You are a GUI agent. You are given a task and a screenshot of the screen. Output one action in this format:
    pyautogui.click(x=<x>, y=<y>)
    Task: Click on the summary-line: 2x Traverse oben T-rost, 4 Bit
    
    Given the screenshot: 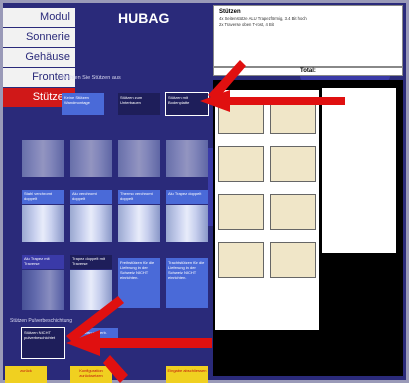 What is the action you would take?
    pyautogui.click(x=246, y=24)
    